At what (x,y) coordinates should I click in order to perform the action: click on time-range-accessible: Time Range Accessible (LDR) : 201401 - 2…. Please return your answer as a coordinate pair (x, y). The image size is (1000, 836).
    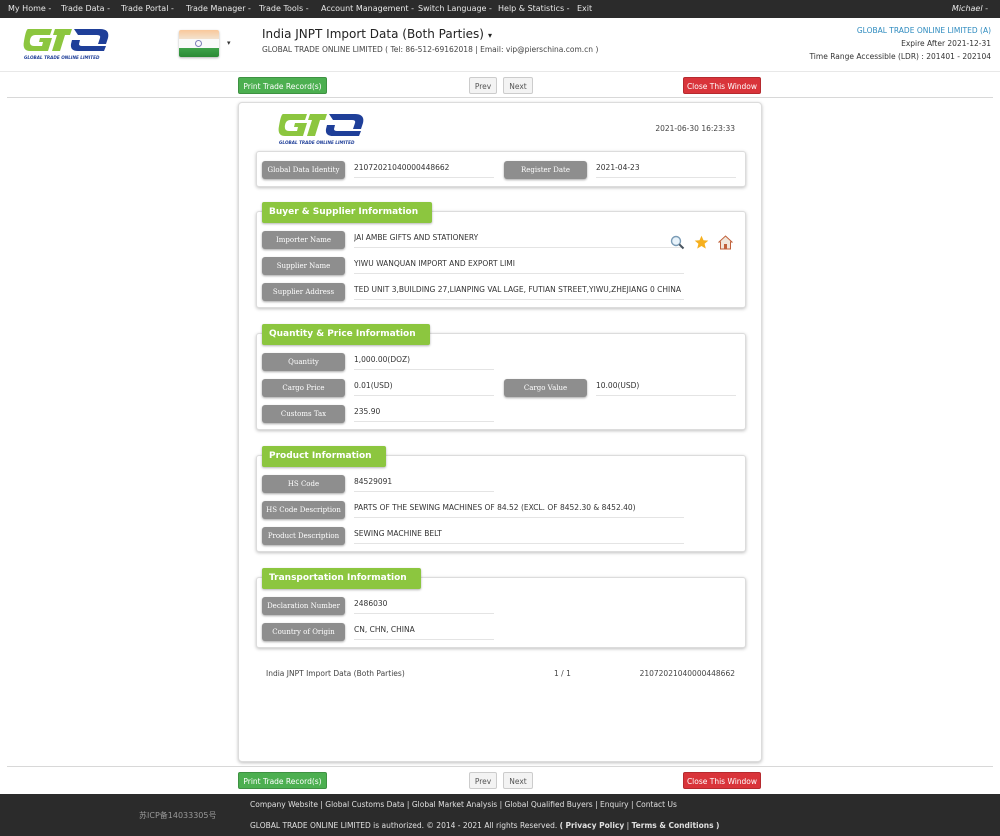
    Looking at the image, I should click on (900, 56).